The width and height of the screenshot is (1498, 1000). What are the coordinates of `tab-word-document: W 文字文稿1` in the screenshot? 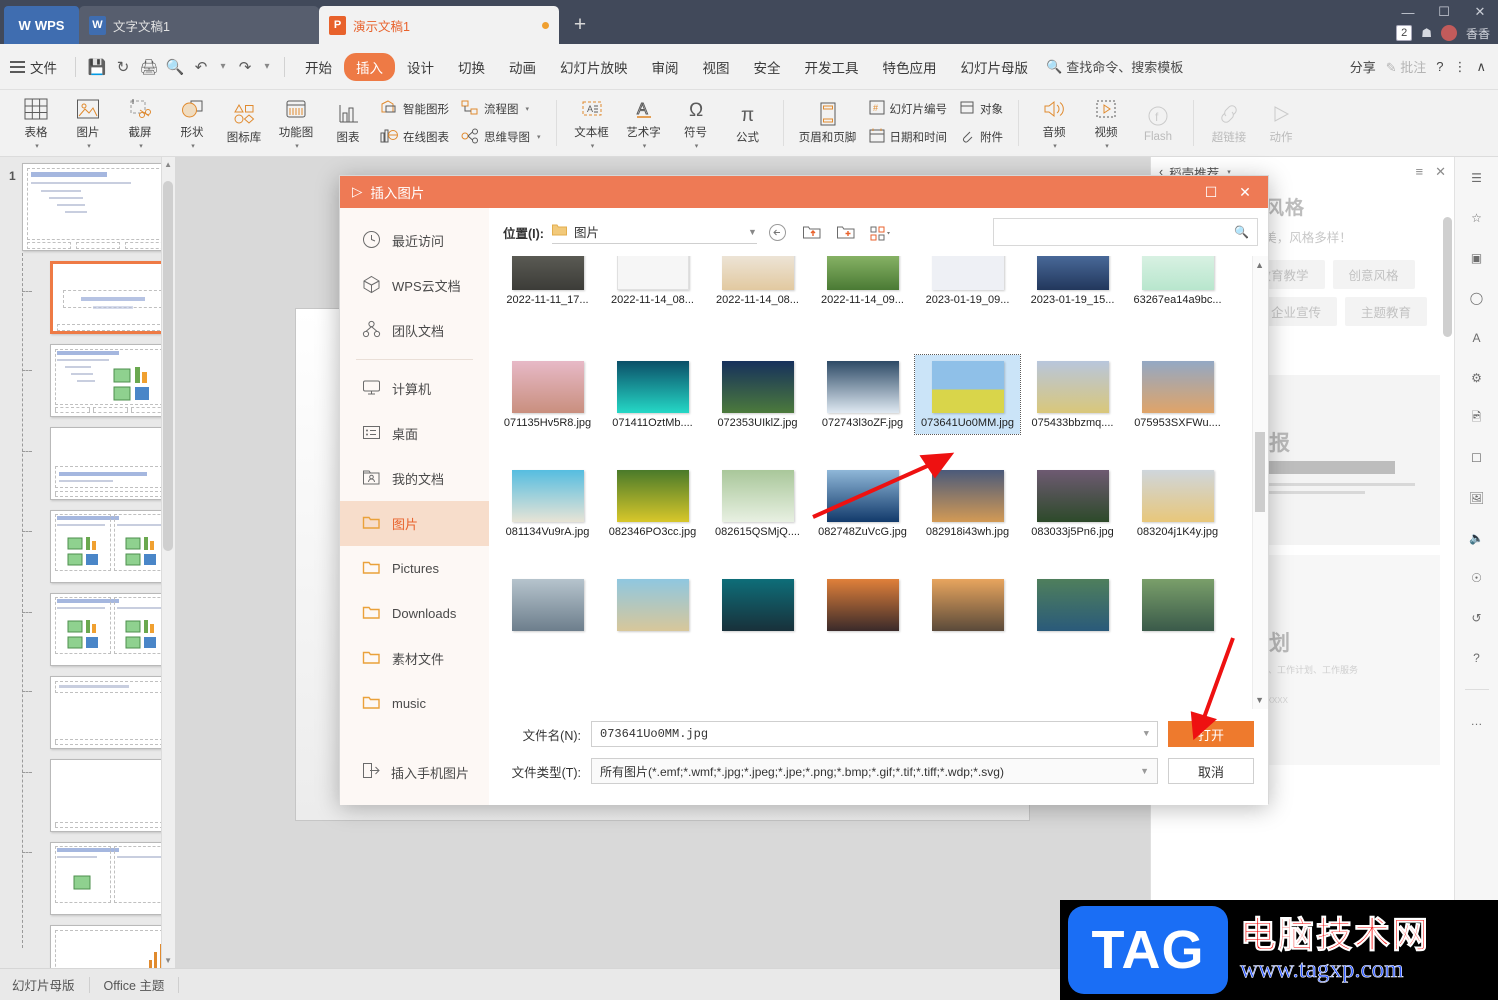 It's located at (199, 25).